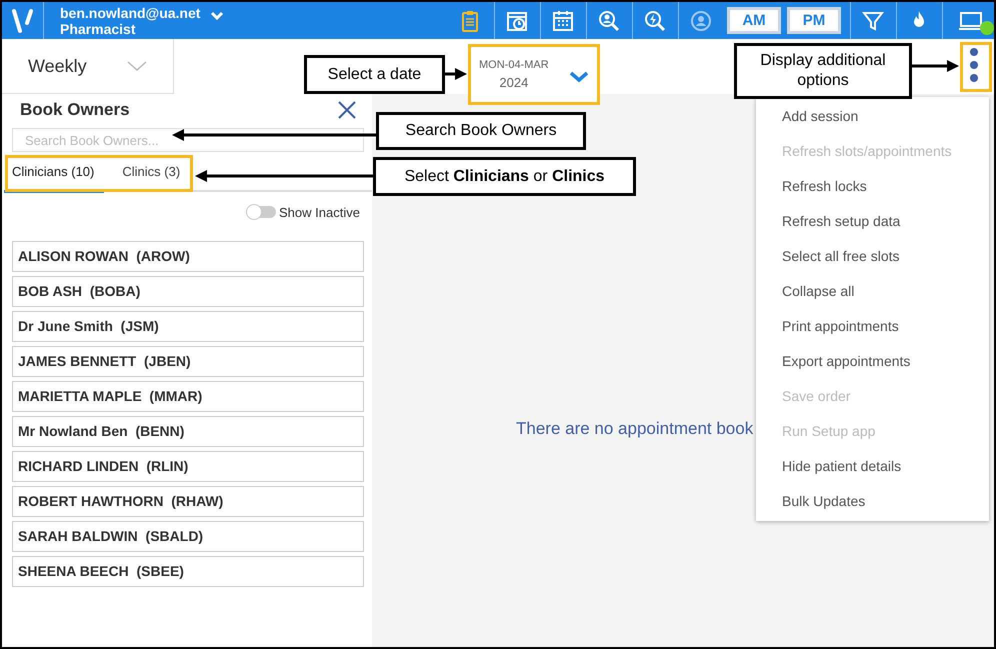 Image resolution: width=996 pixels, height=649 pixels. I want to click on owner-item: JAMES BENNETT (JBEN), so click(188, 361).